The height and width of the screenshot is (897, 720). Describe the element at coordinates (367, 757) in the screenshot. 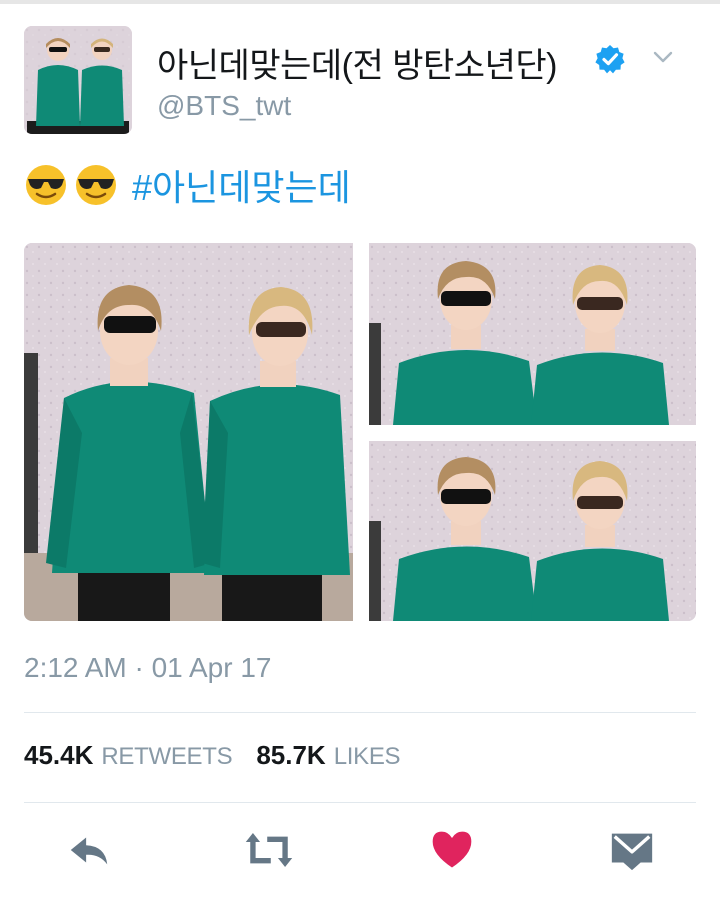

I see `likes-label: LIKES` at that location.